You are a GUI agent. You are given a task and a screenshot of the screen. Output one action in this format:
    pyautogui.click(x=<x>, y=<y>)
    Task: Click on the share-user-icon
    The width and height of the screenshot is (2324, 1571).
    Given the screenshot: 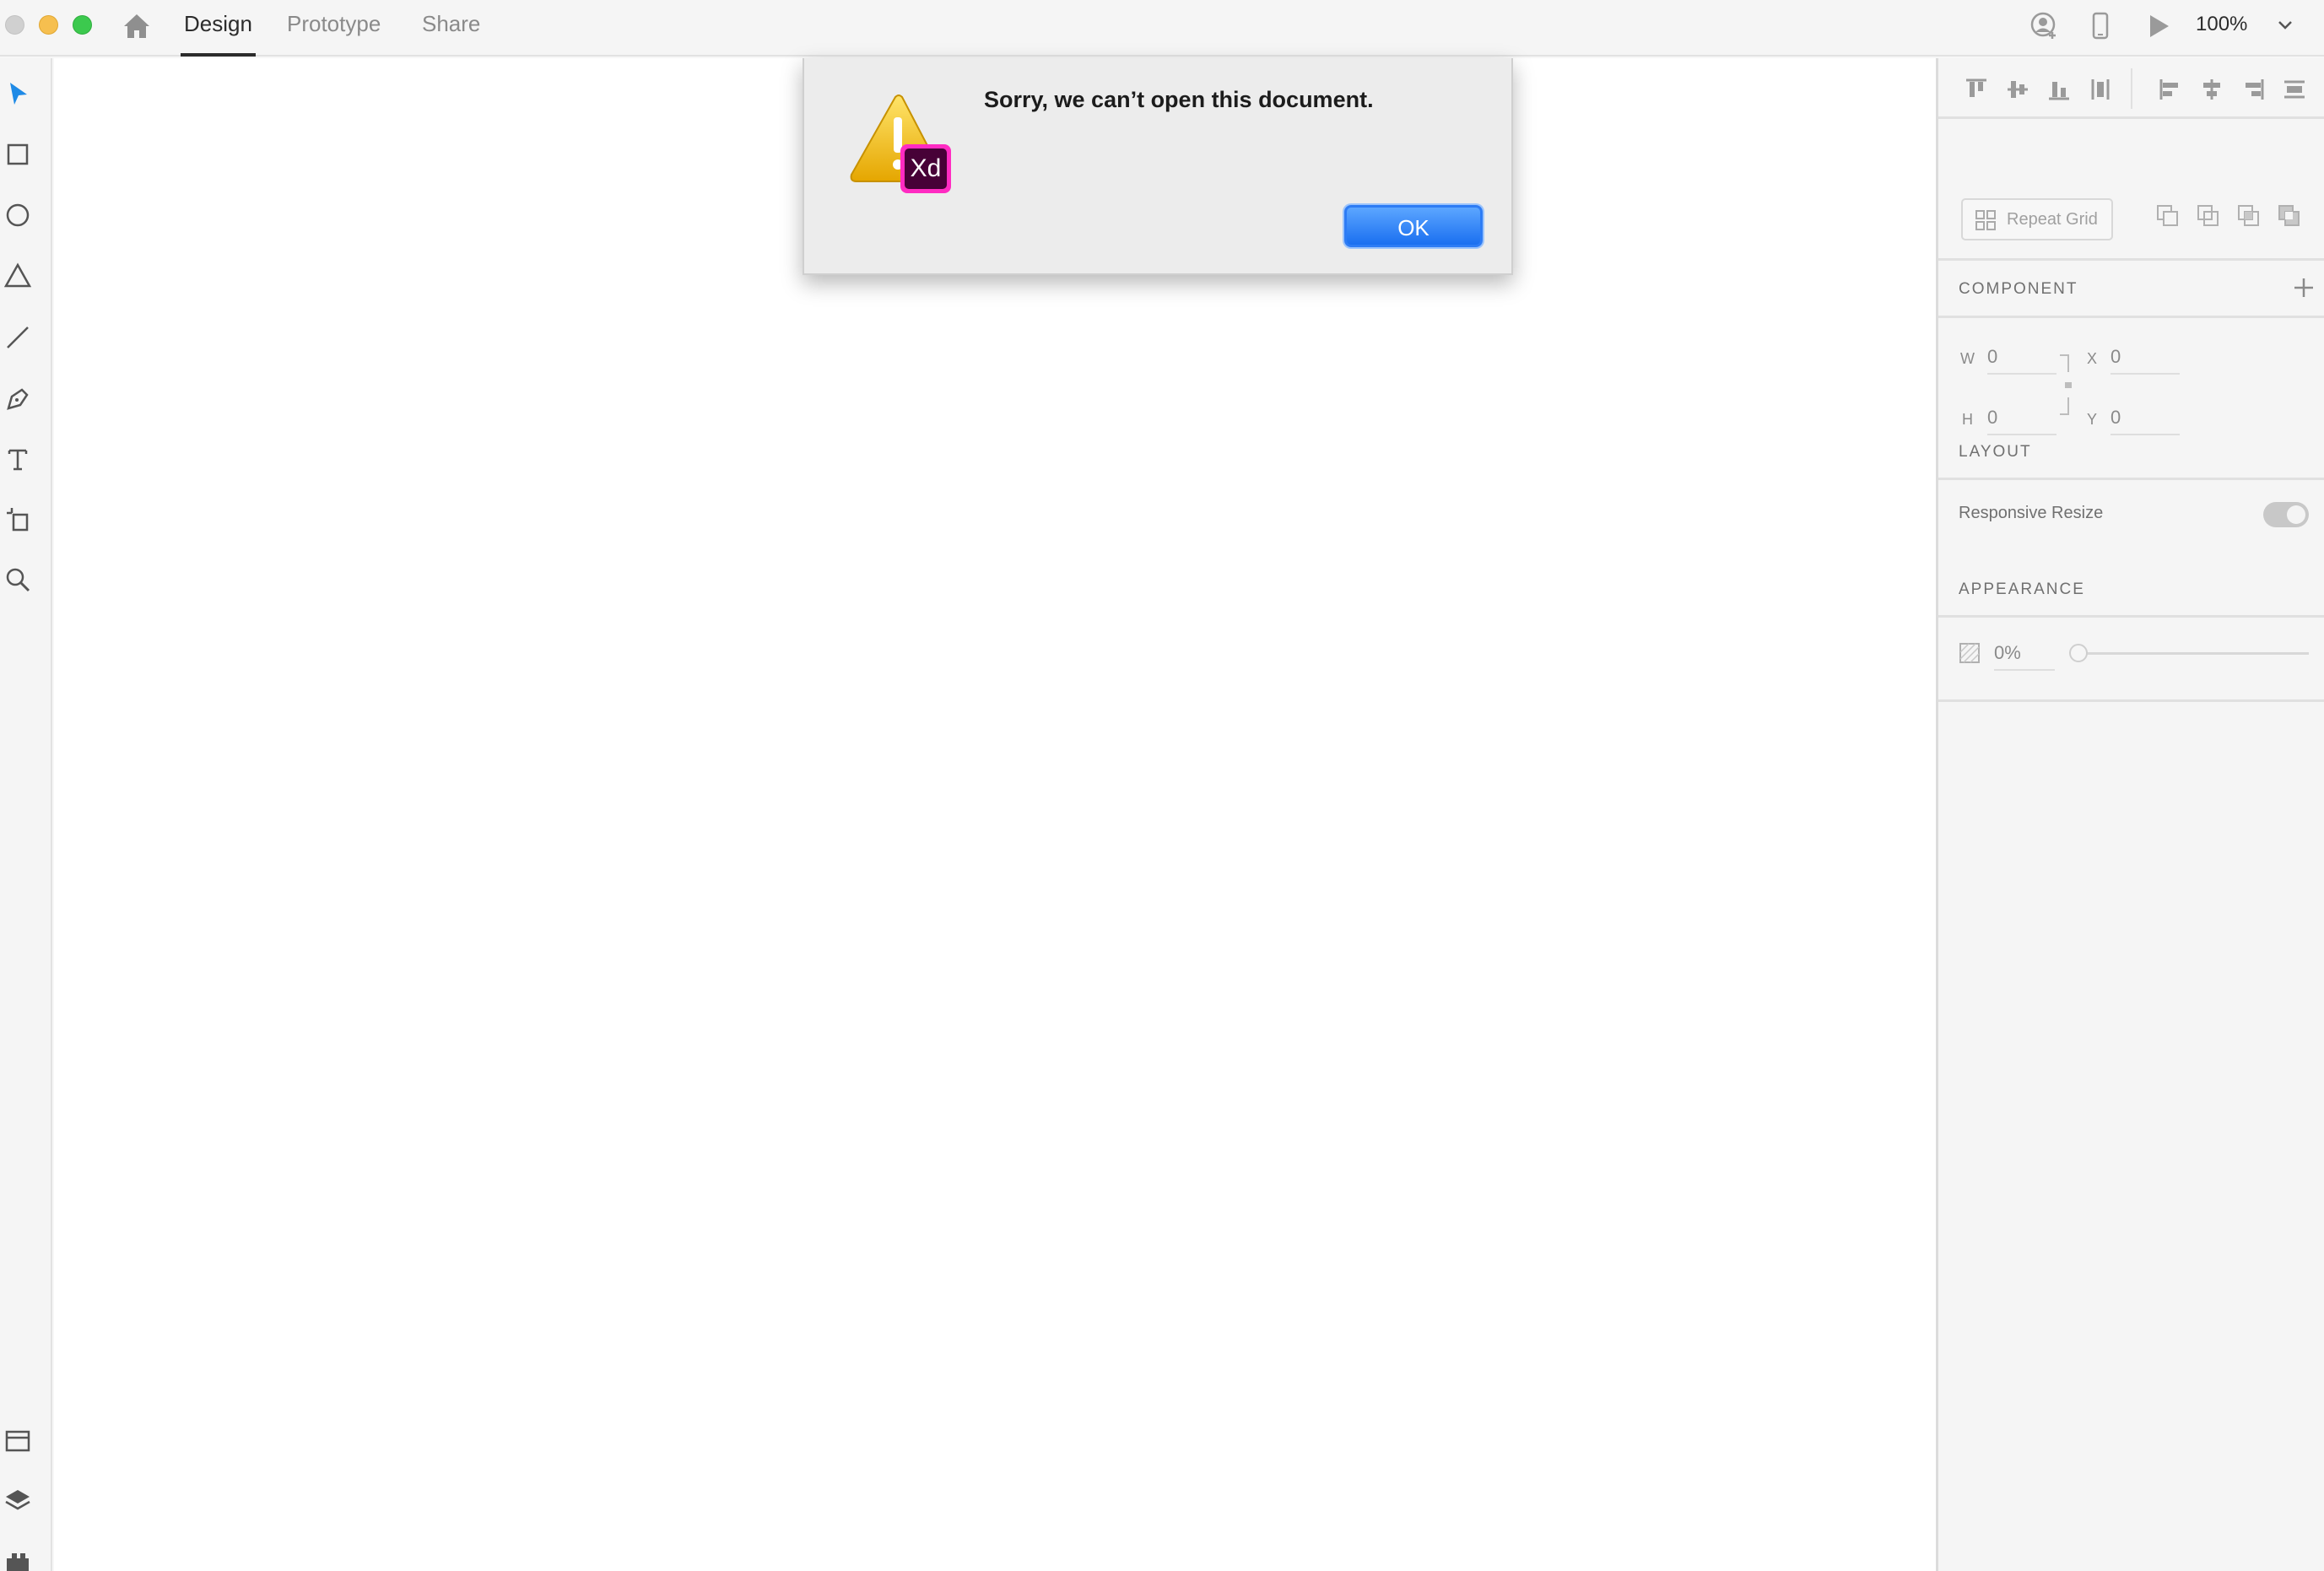 What is the action you would take?
    pyautogui.click(x=2044, y=26)
    